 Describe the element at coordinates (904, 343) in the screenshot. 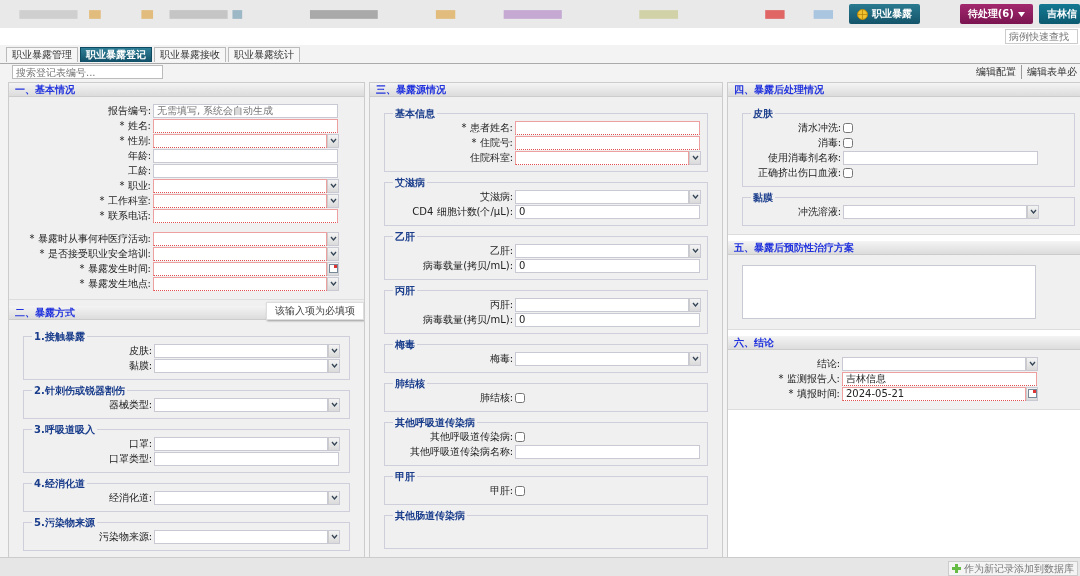

I see `section-header: 六、结论` at that location.